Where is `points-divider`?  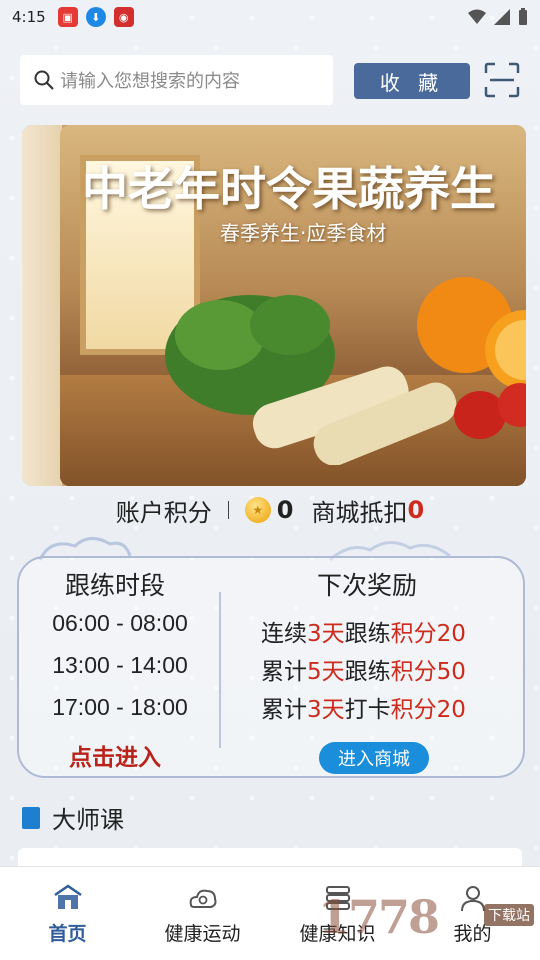 points-divider is located at coordinates (228, 510).